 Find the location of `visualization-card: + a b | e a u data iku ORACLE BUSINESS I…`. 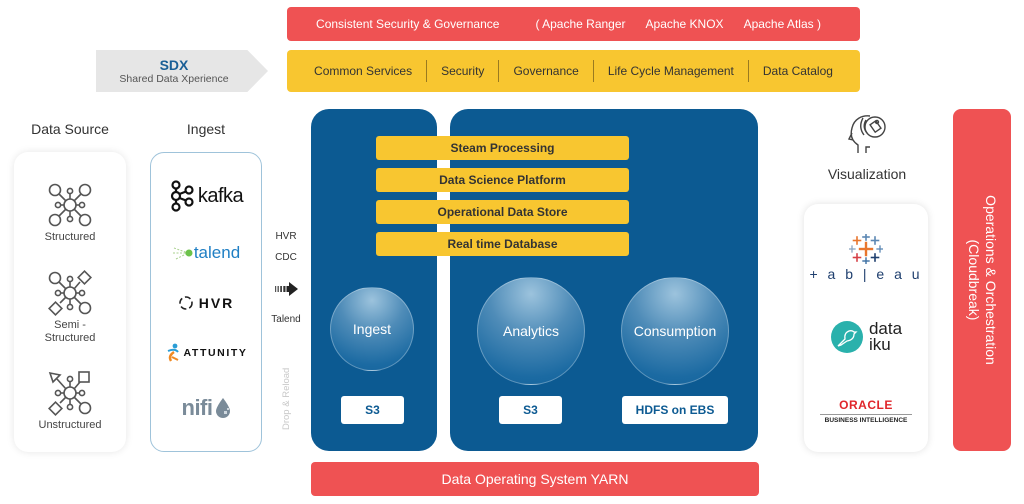

visualization-card: + a b | e a u data iku ORACLE BUSINESS I… is located at coordinates (866, 328).